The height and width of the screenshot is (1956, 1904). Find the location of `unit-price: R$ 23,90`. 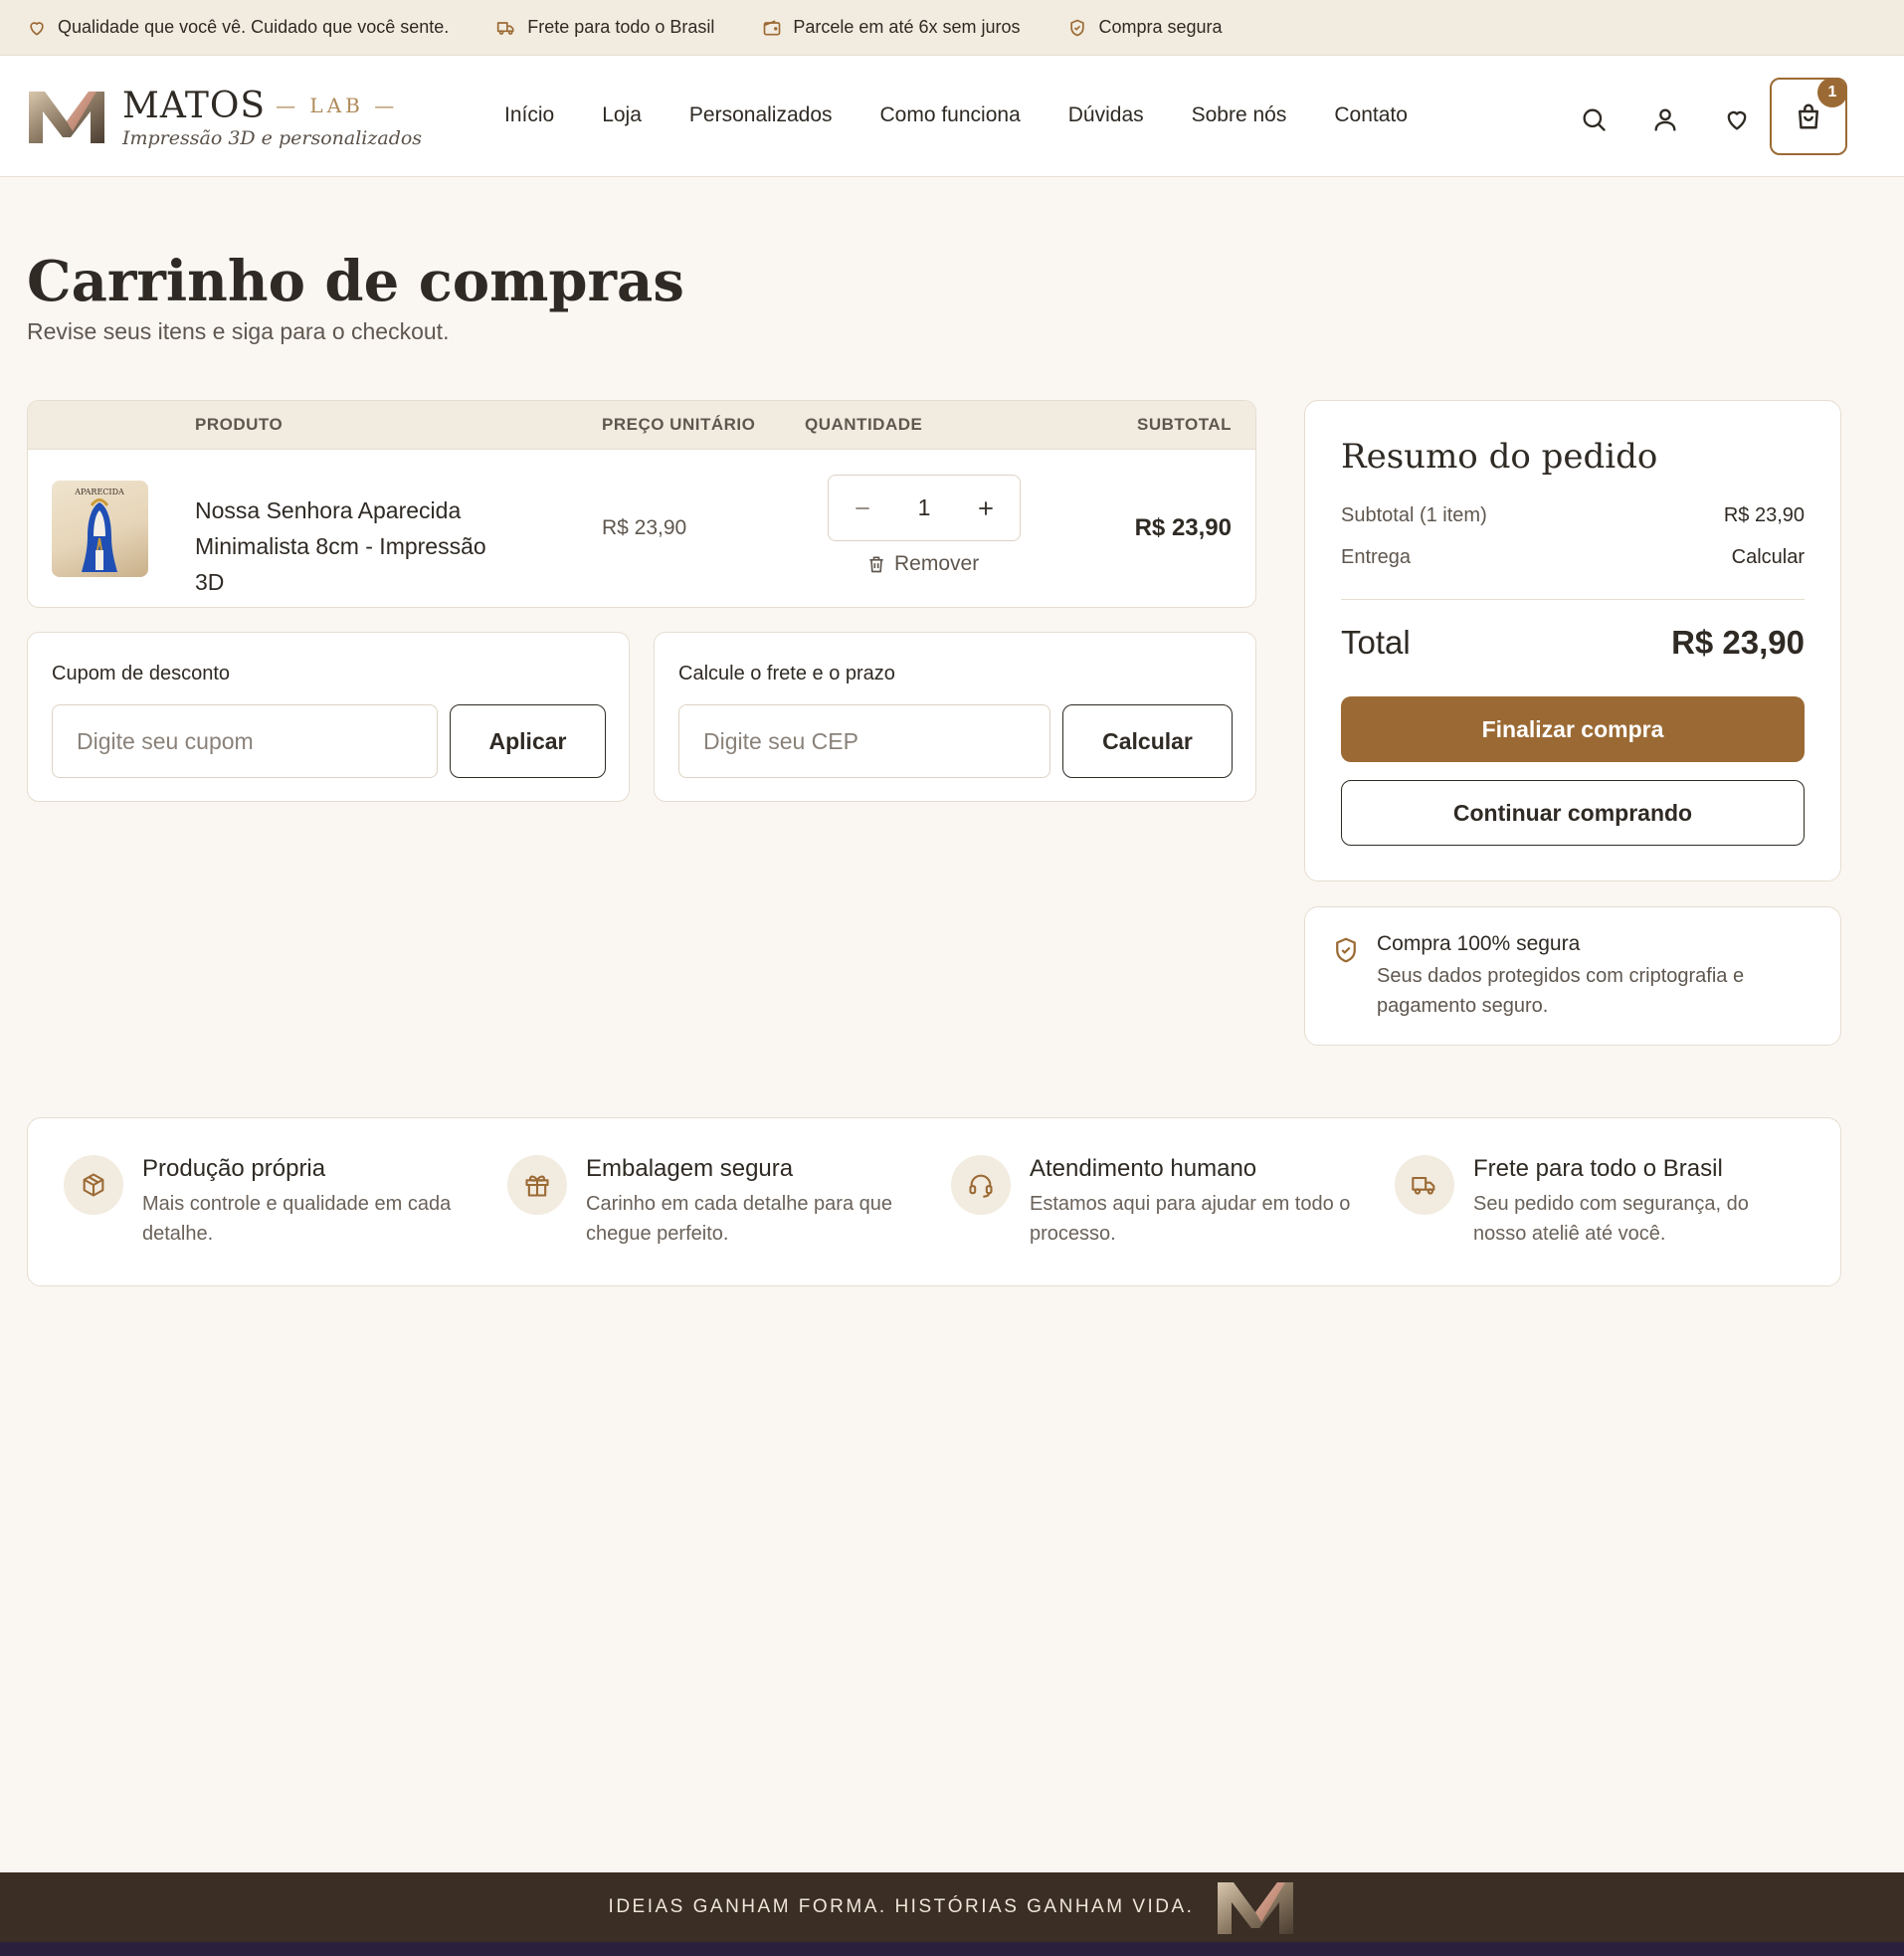

unit-price: R$ 23,90 is located at coordinates (644, 527).